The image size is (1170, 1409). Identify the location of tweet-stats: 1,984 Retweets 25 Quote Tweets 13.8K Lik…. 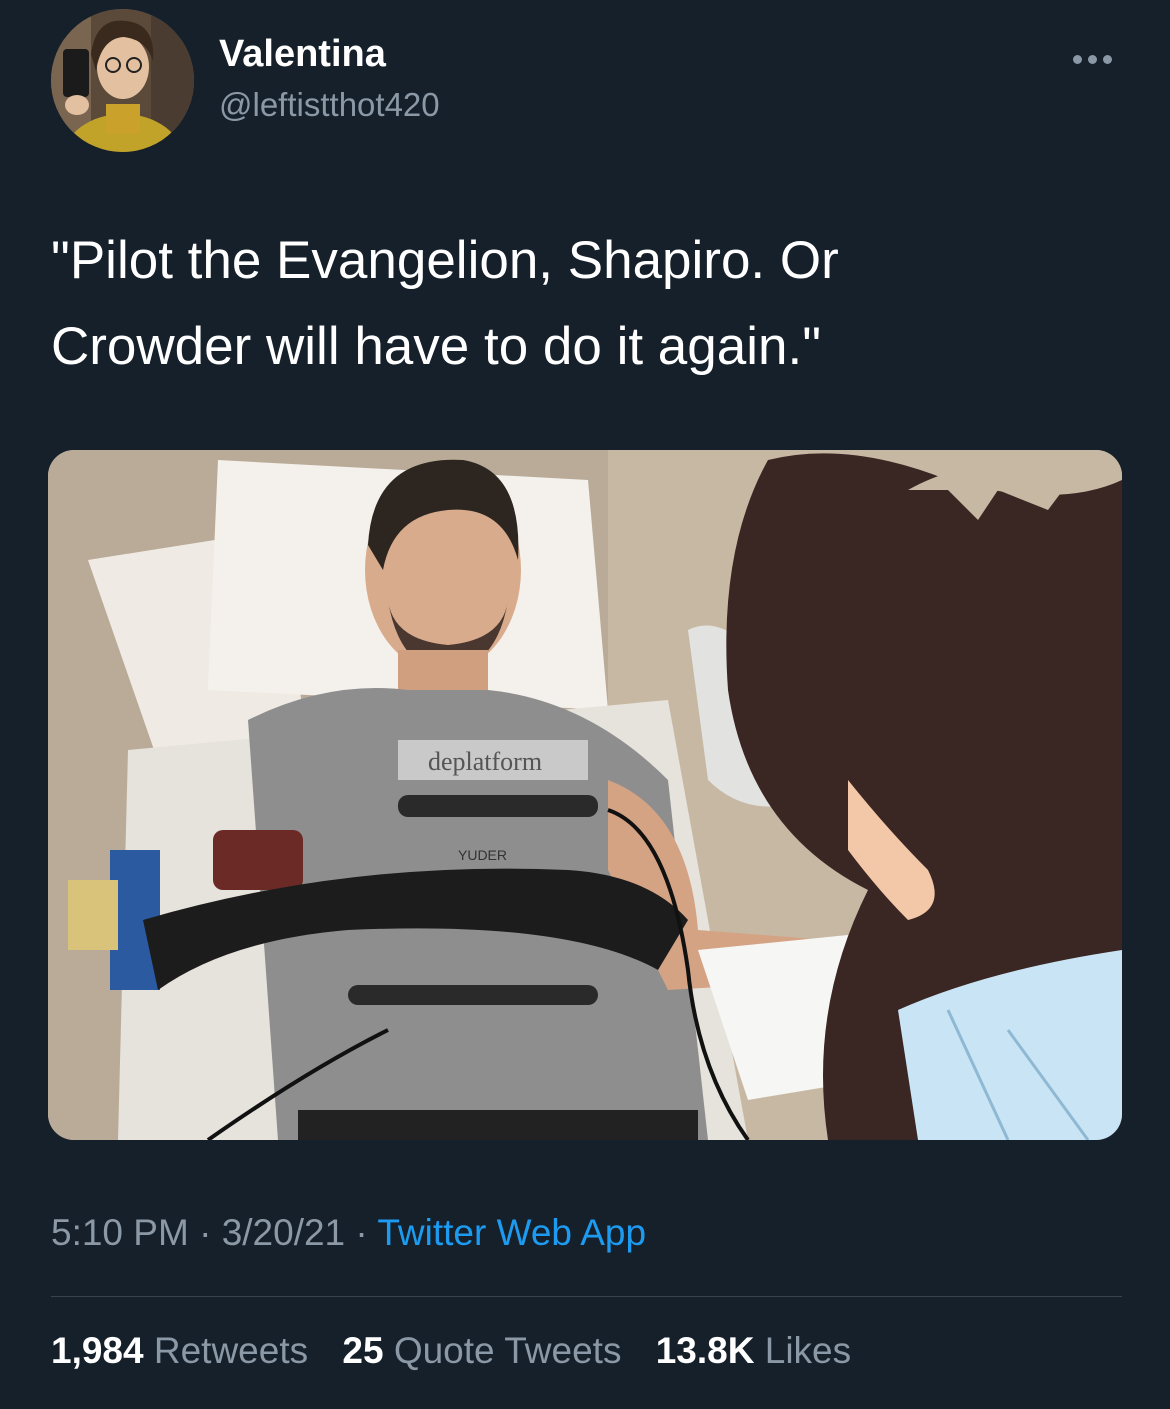
(463, 1351).